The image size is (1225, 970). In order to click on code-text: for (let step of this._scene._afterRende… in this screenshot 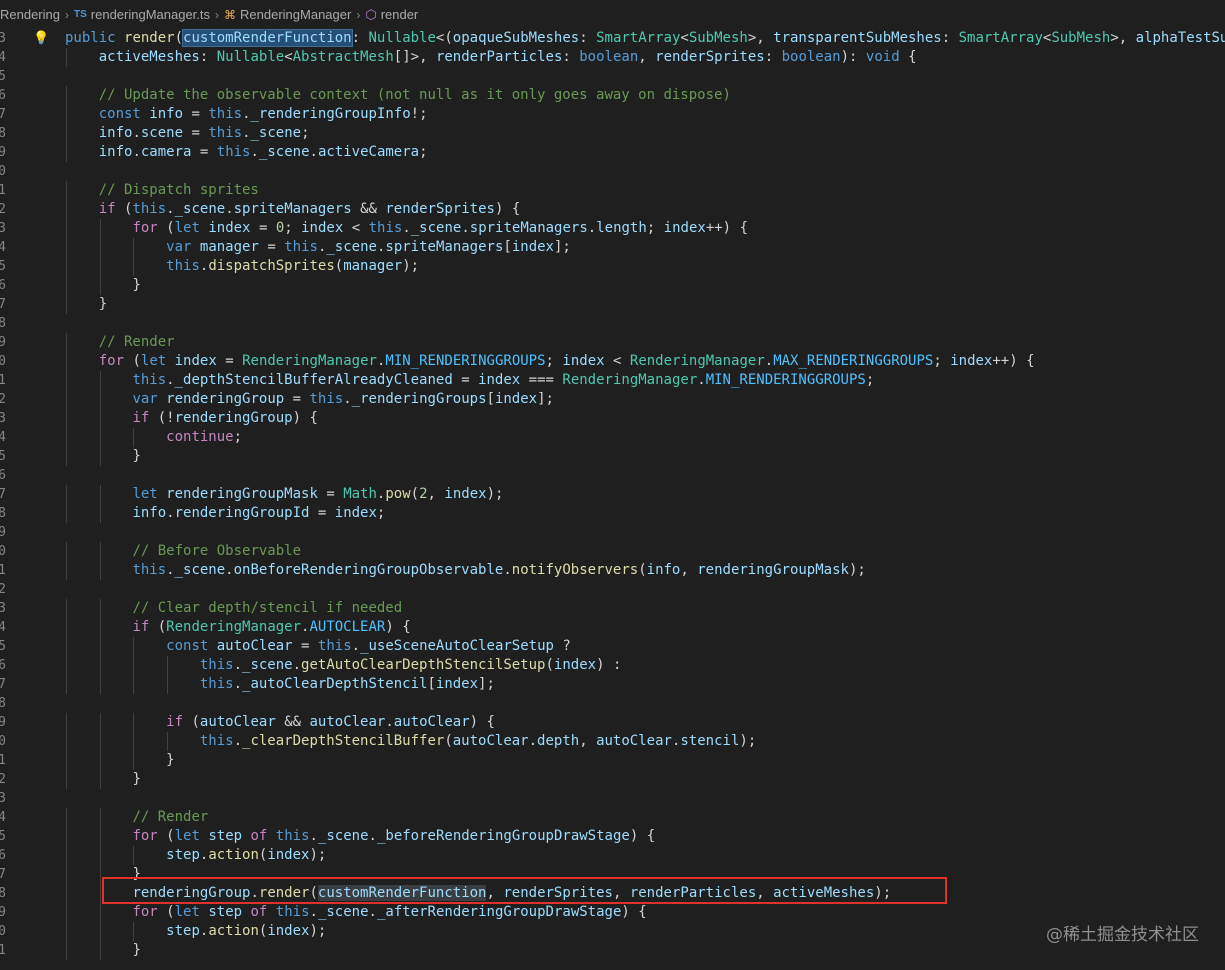, I will do `click(389, 912)`.